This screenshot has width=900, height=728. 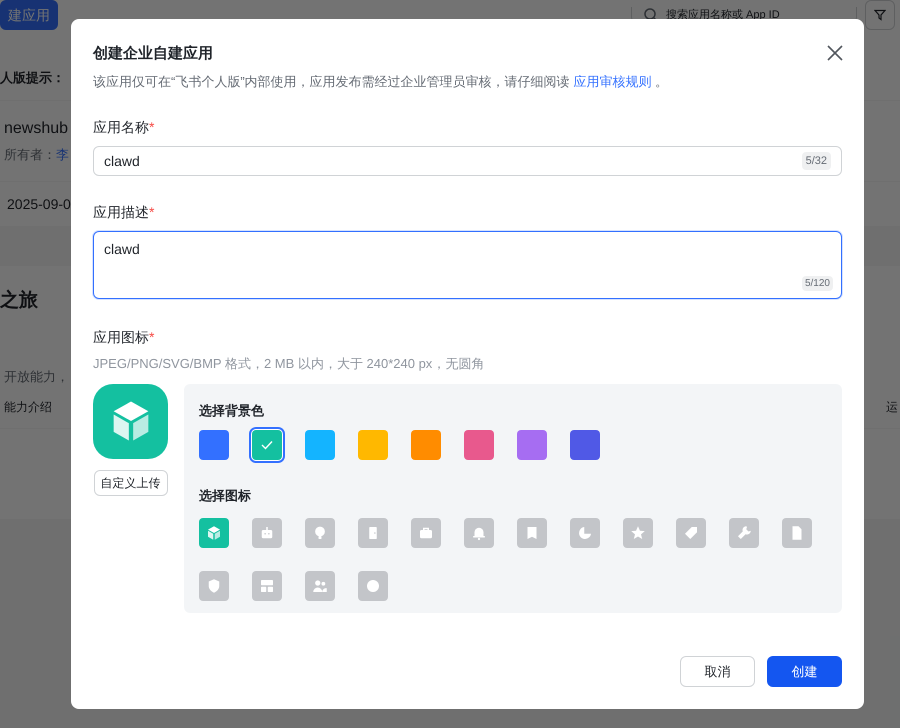 What do you see at coordinates (36, 129) in the screenshot?
I see `app-name: newshub` at bounding box center [36, 129].